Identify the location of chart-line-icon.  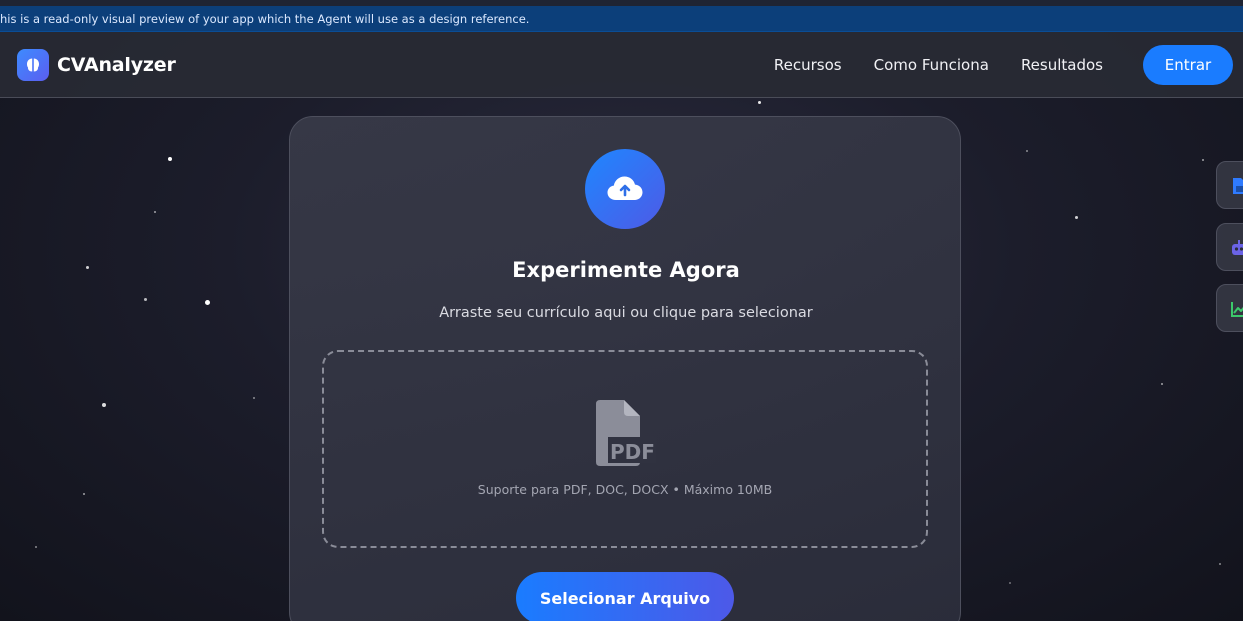
(1237, 309).